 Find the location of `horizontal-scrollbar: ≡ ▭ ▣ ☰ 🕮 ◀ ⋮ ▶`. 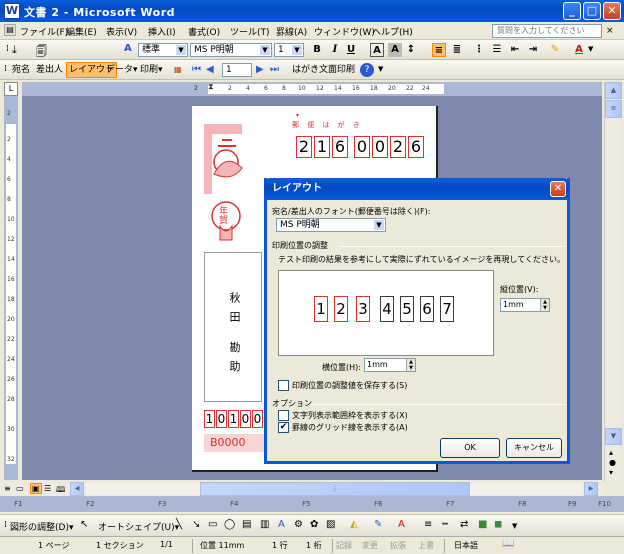

horizontal-scrollbar: ≡ ▭ ▣ ☰ 🕮 ◀ ⋮ ▶ is located at coordinates (302, 489).